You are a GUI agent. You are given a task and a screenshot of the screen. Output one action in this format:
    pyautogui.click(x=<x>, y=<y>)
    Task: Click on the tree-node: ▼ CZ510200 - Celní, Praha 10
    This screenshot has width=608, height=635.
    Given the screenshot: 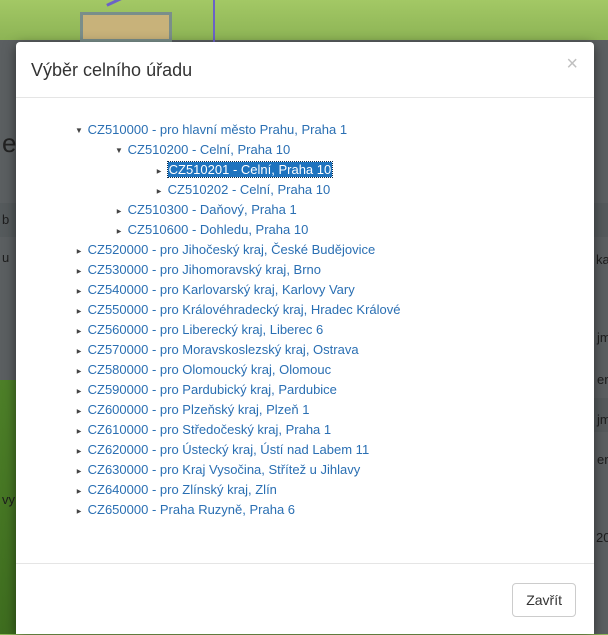 What is the action you would take?
    pyautogui.click(x=237, y=150)
    